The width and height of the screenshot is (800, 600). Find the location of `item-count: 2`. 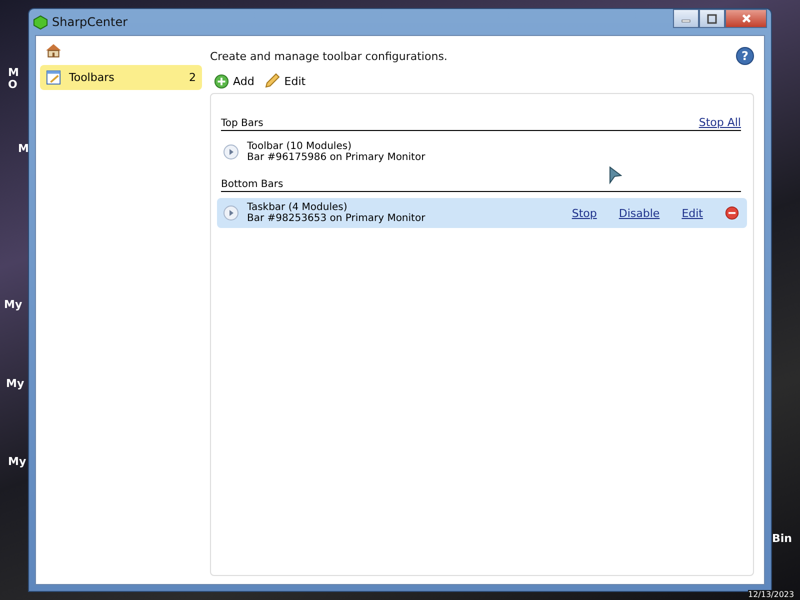

item-count: 2 is located at coordinates (192, 77).